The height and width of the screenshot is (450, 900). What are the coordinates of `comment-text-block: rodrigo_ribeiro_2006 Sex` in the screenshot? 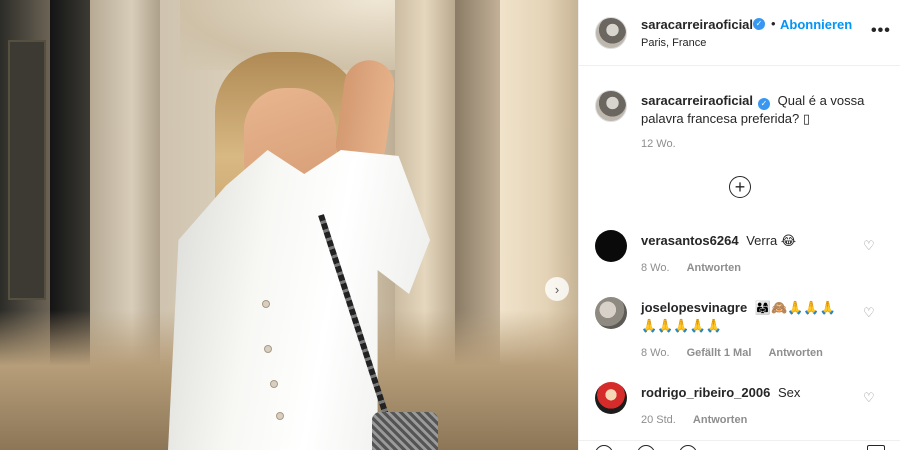 It's located at (751, 393).